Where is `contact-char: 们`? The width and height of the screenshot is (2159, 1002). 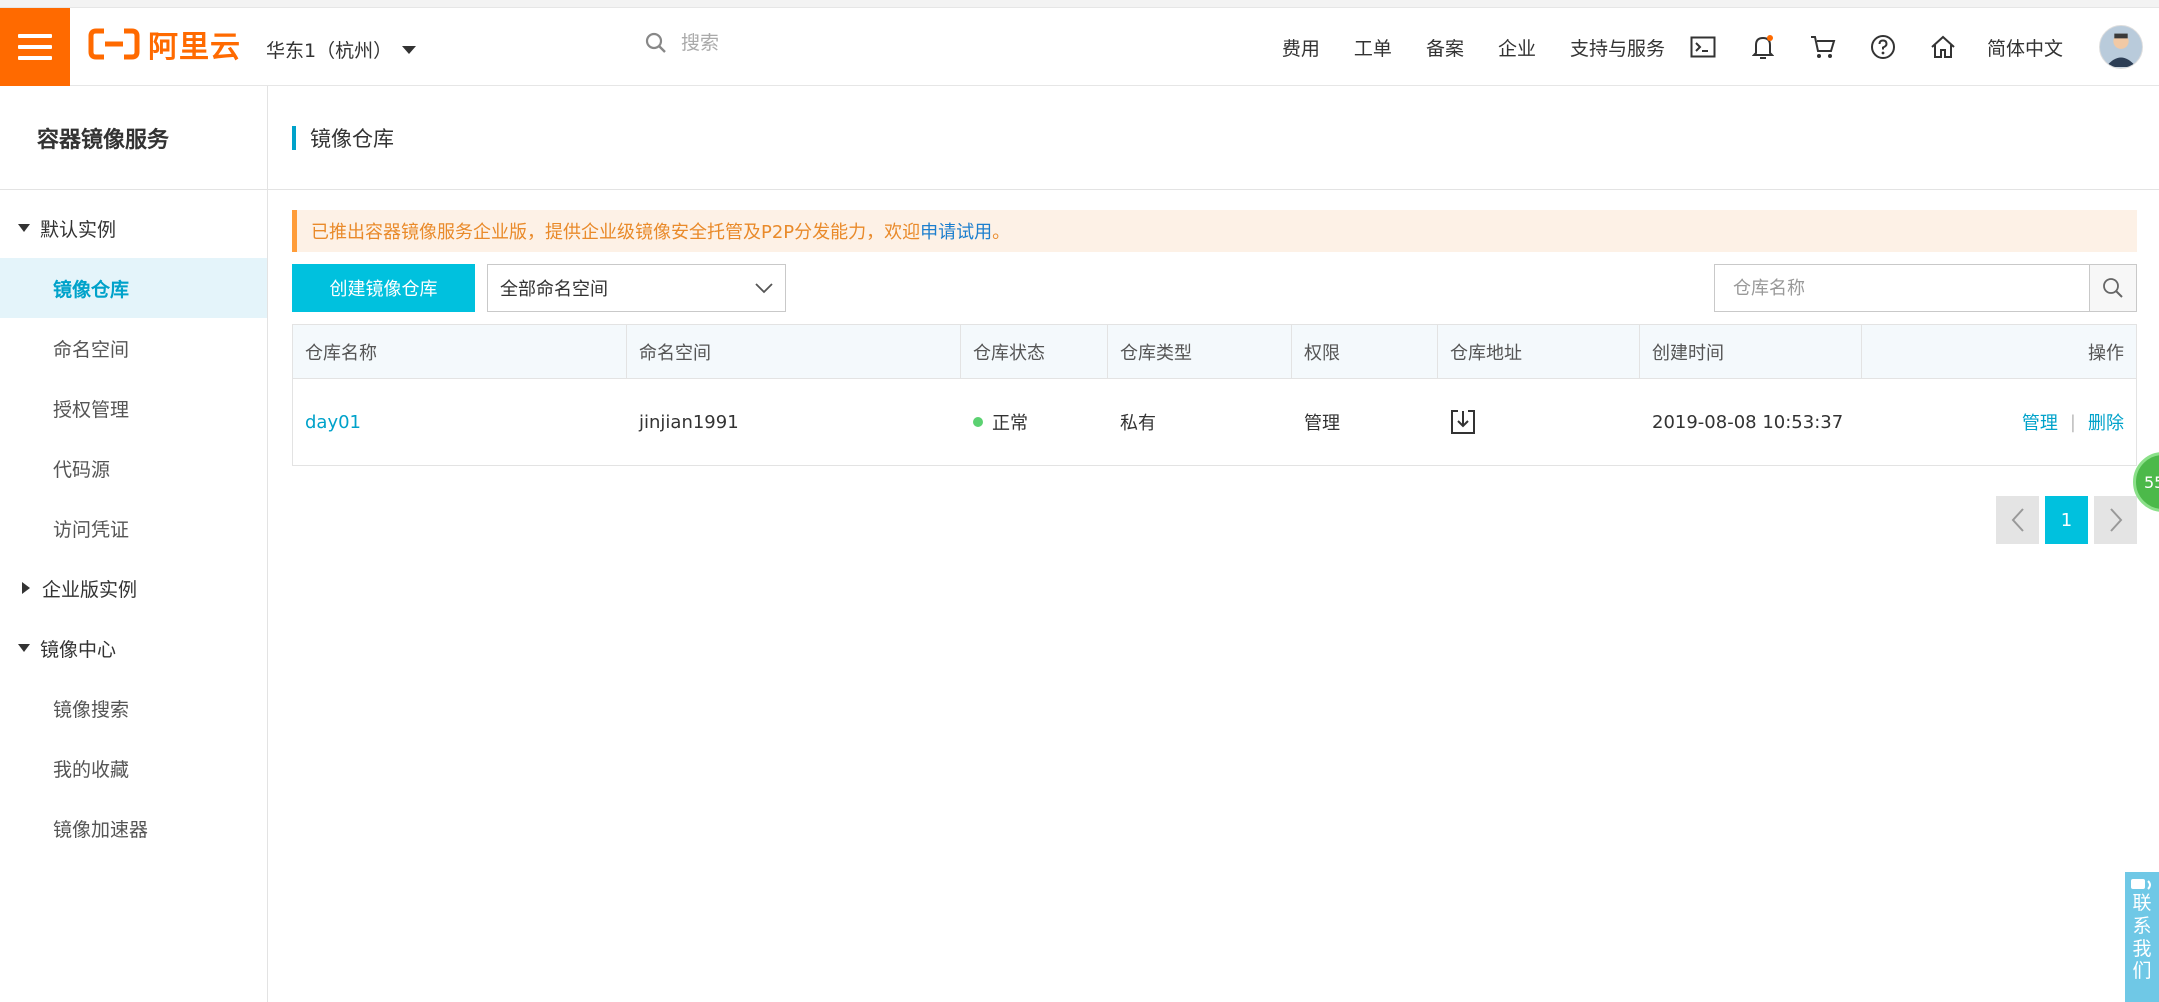
contact-char: 们 is located at coordinates (2142, 971).